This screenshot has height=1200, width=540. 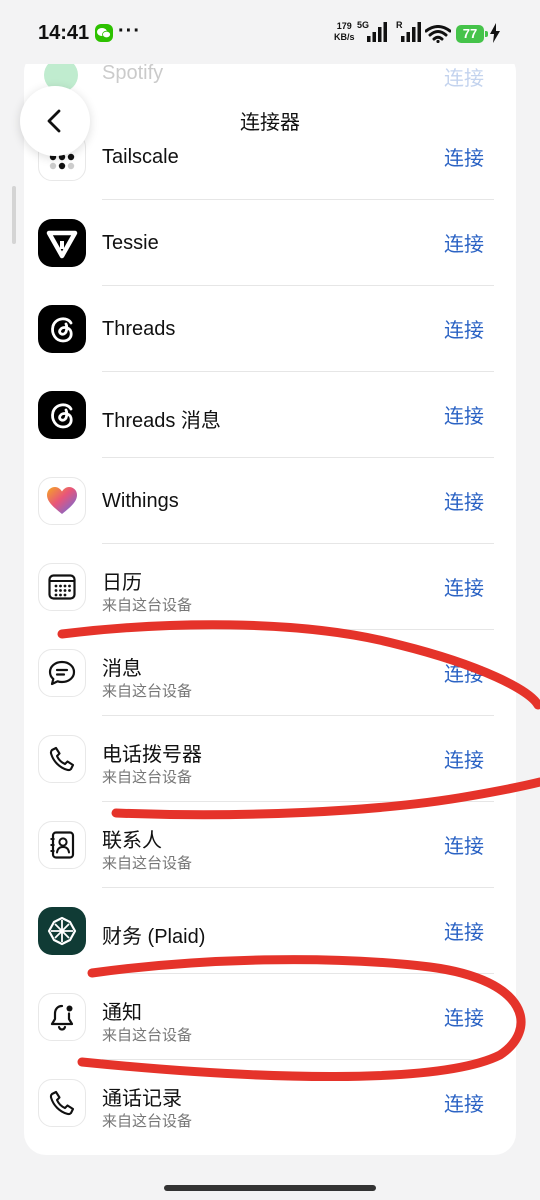 I want to click on list-item-label: 日历, so click(x=122, y=583).